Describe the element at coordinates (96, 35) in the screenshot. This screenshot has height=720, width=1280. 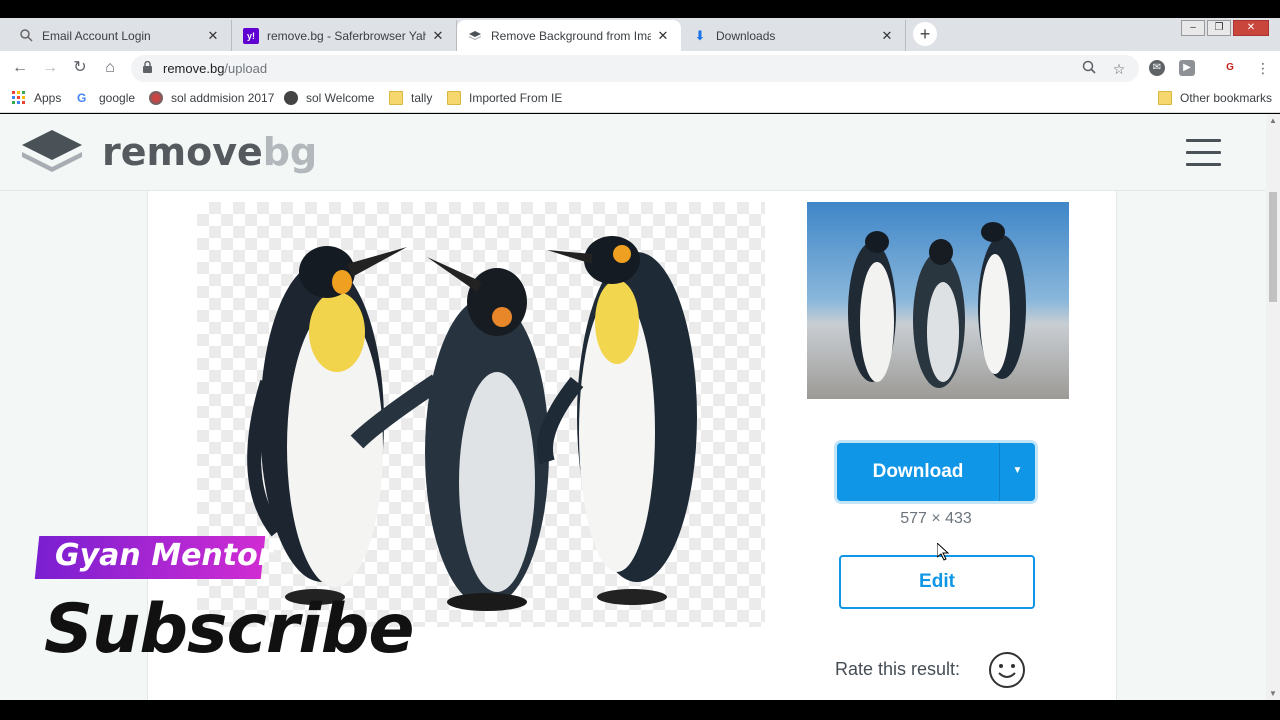
I see `tab-title: Email Account Login` at that location.